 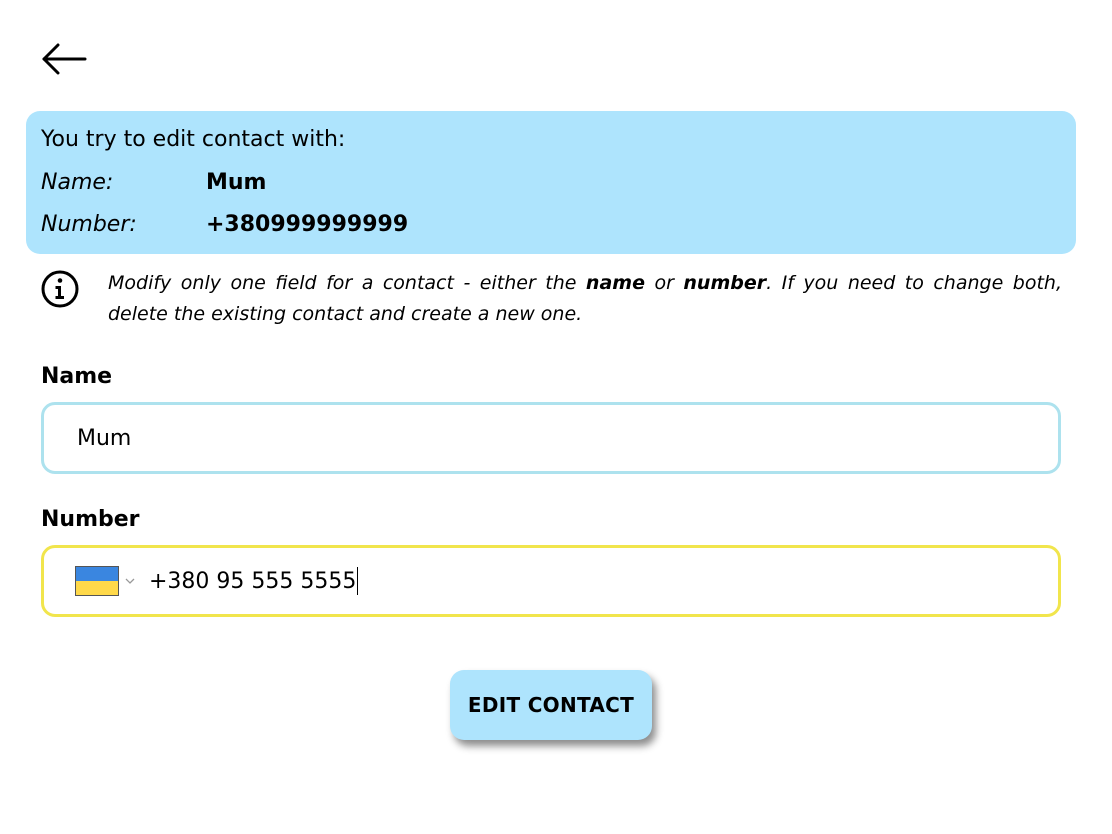 I want to click on card-number-row: Number: +380999999999, so click(x=551, y=224).